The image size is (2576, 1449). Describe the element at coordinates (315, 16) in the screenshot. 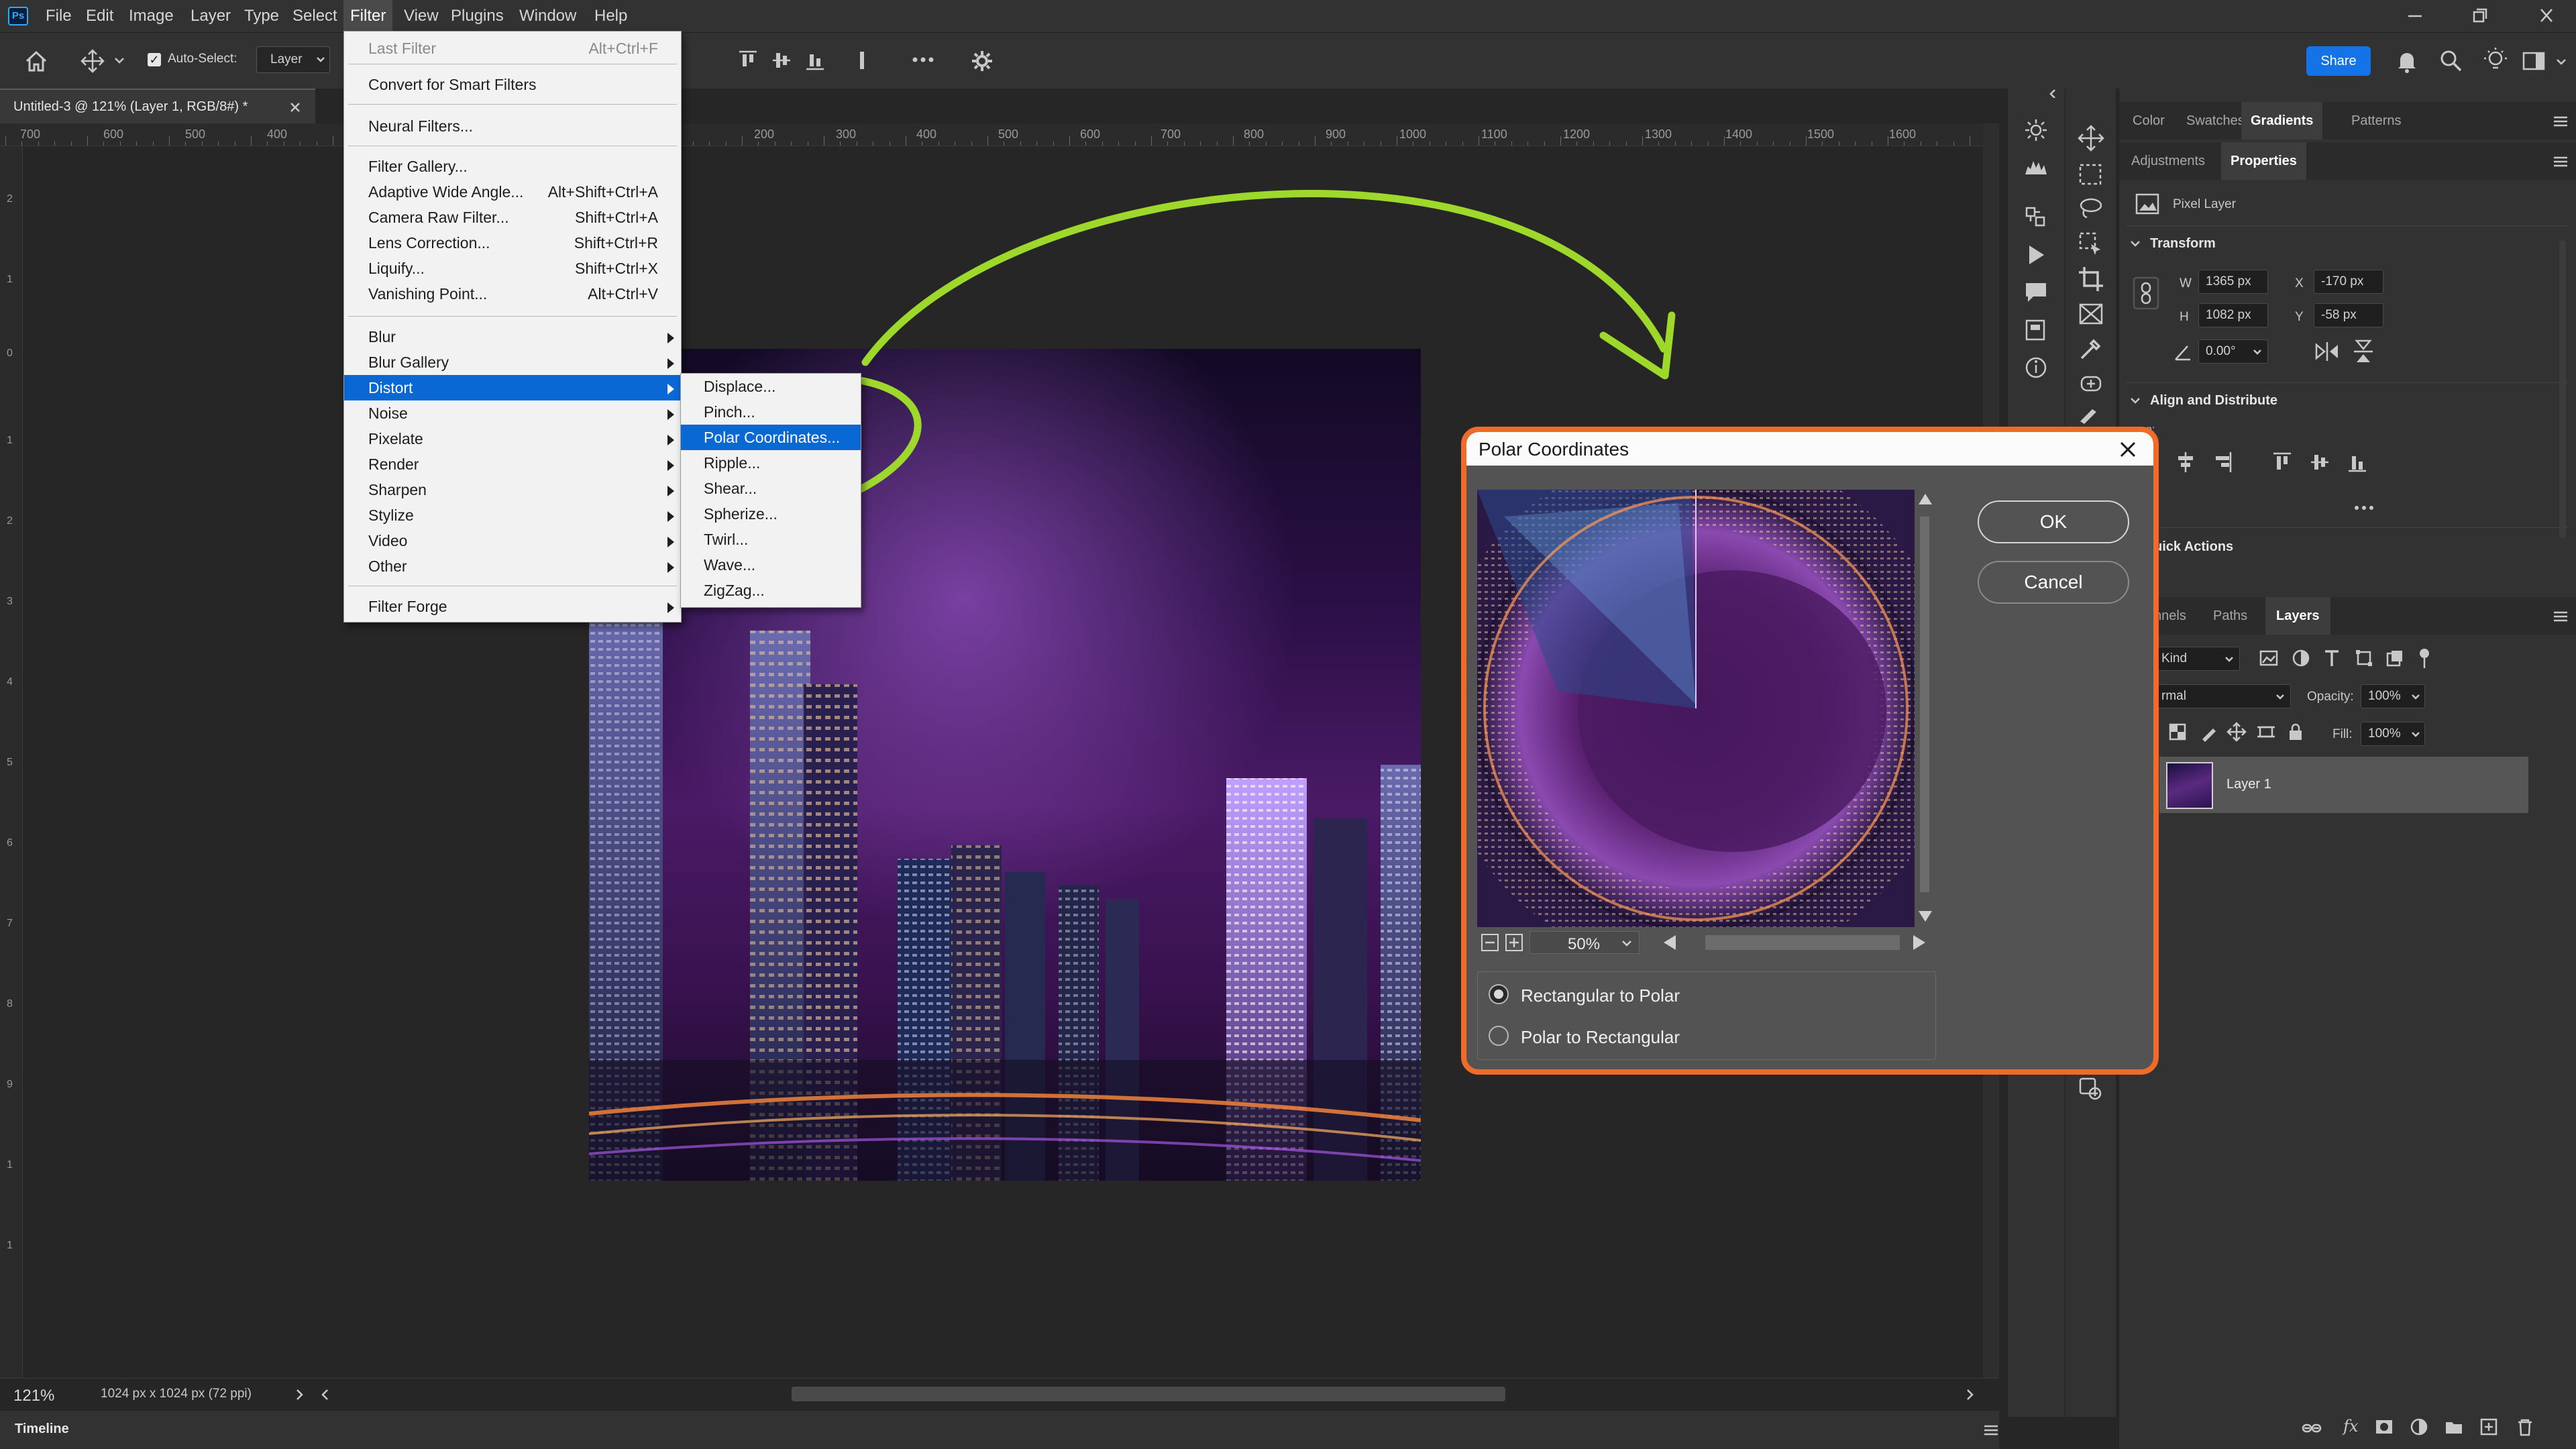

I see `menu-select: Select` at that location.